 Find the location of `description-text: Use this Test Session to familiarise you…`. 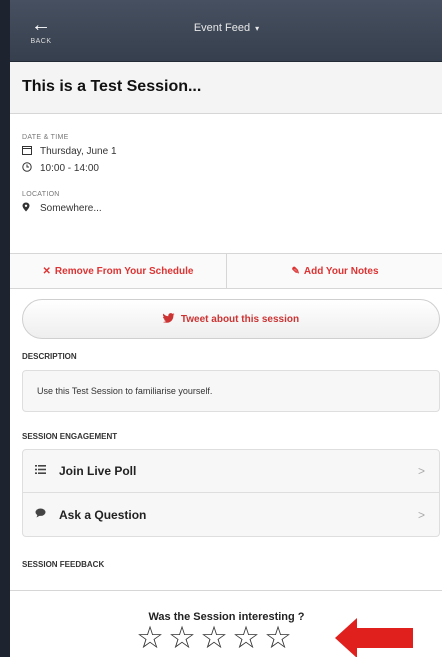

description-text: Use this Test Session to familiarise you… is located at coordinates (125, 391).